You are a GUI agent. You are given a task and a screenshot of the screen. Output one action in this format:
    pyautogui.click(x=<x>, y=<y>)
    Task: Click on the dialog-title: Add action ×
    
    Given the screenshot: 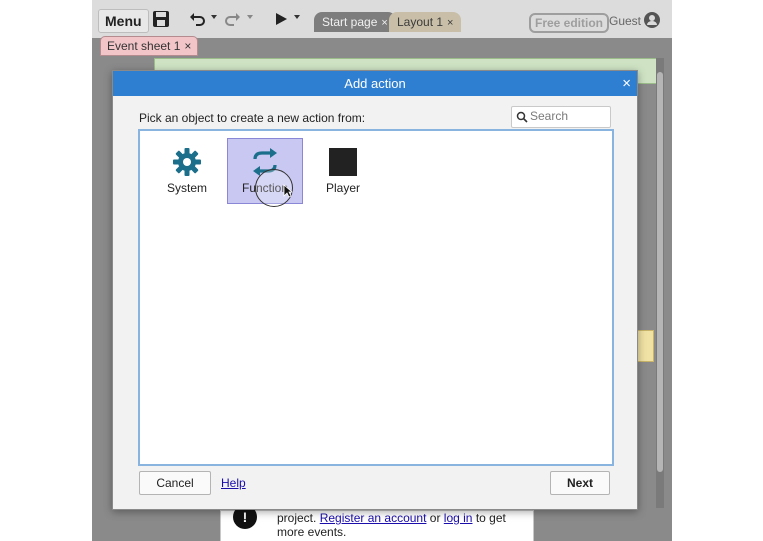 What is the action you would take?
    pyautogui.click(x=375, y=83)
    